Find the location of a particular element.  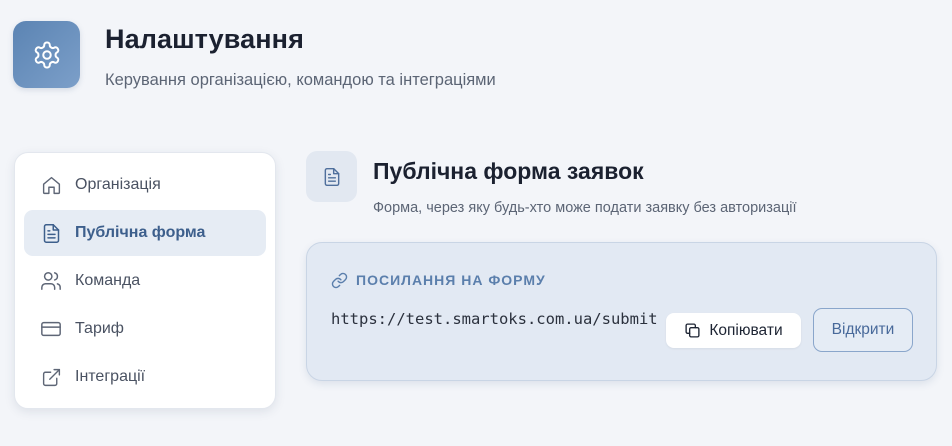

credit-card-icon is located at coordinates (51, 329).